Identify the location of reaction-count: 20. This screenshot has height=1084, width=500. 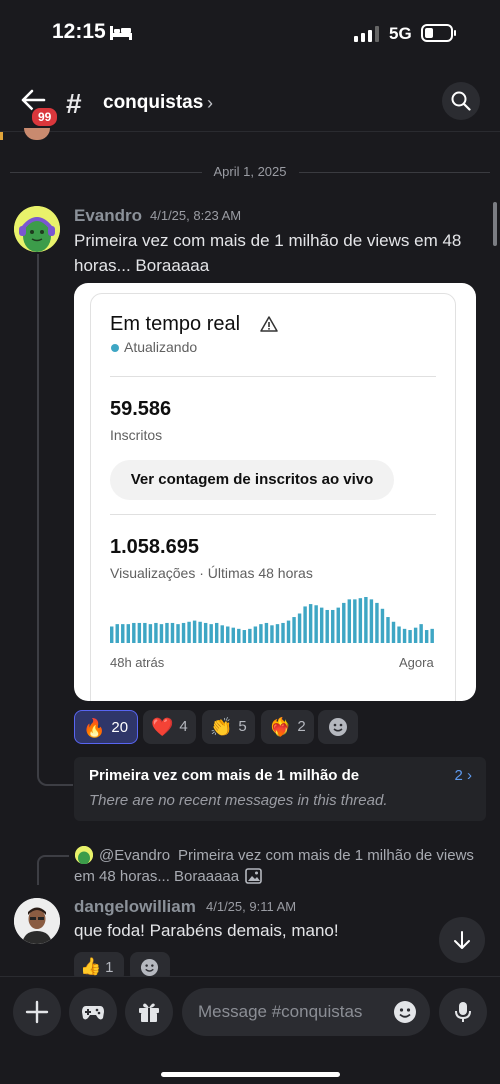
(120, 728).